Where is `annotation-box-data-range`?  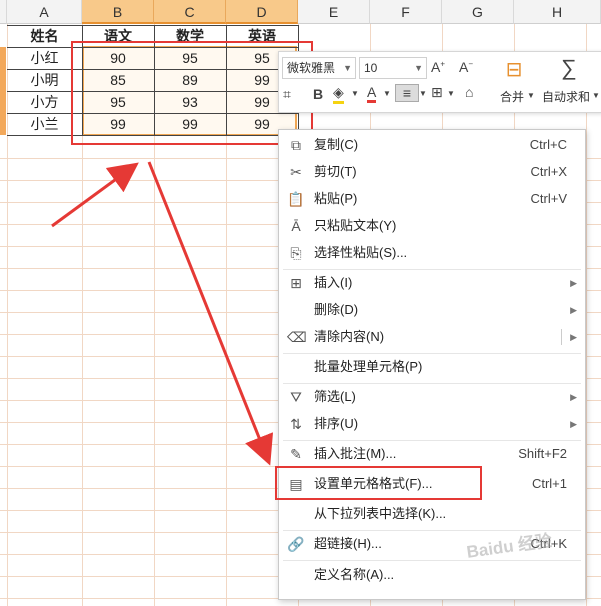
annotation-box-data-range is located at coordinates (192, 93).